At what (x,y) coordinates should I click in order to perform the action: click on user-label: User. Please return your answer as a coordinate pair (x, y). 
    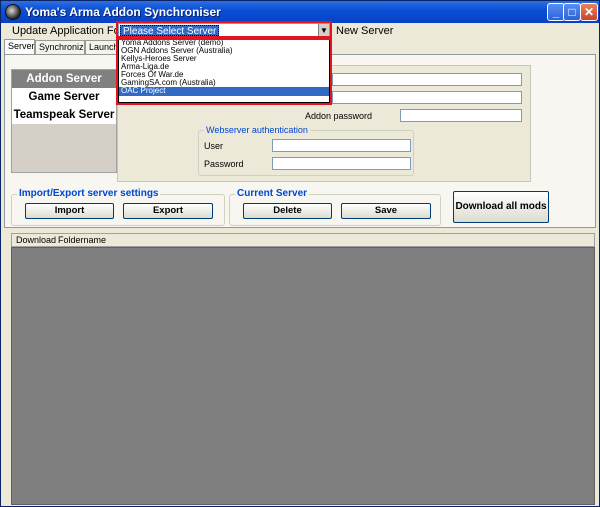
    Looking at the image, I should click on (214, 146).